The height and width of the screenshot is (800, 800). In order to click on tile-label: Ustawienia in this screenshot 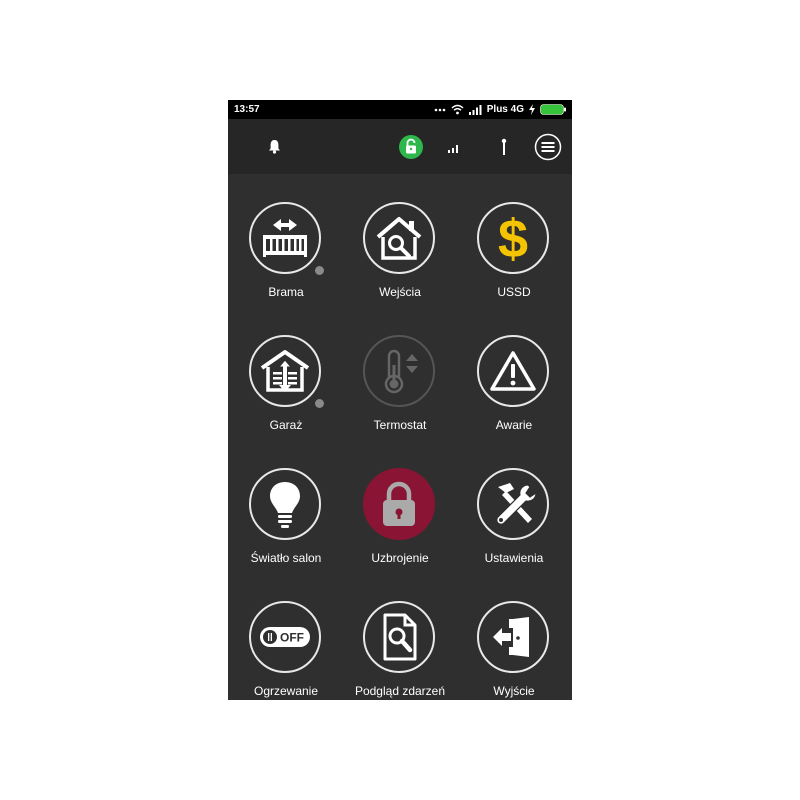, I will do `click(514, 558)`.